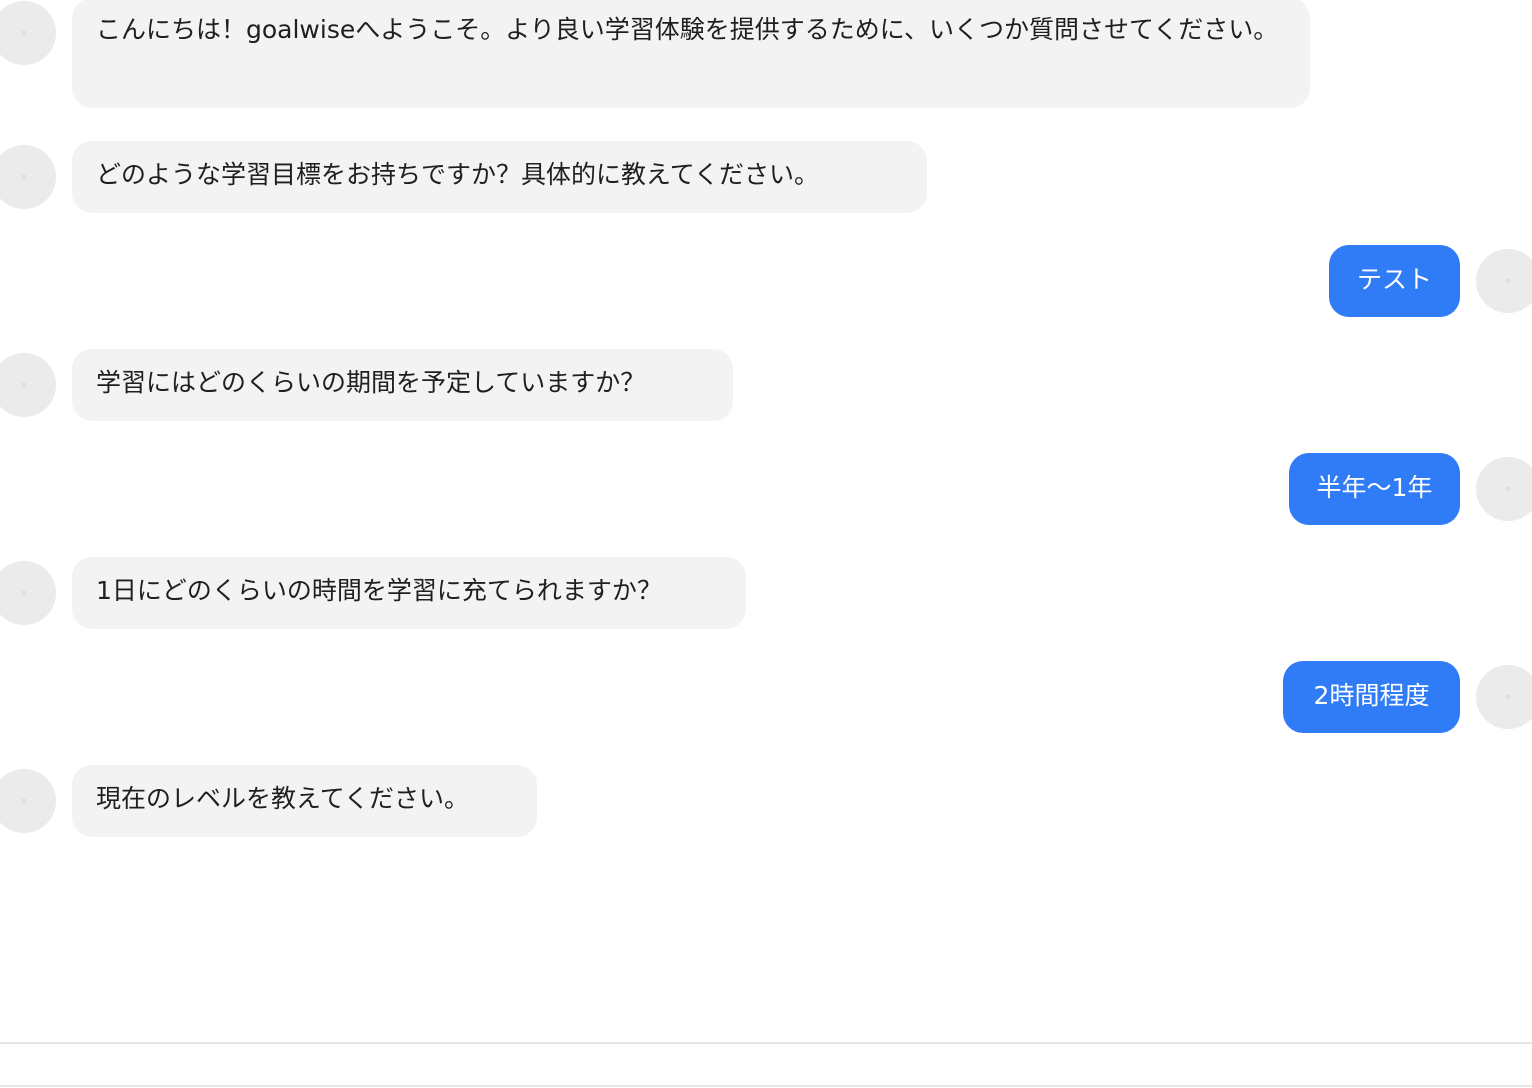 The image size is (1532, 1088). Describe the element at coordinates (766, 592) in the screenshot. I see `assistant-message: 1日にどのくらいの時間を学習に充てられますか？` at that location.